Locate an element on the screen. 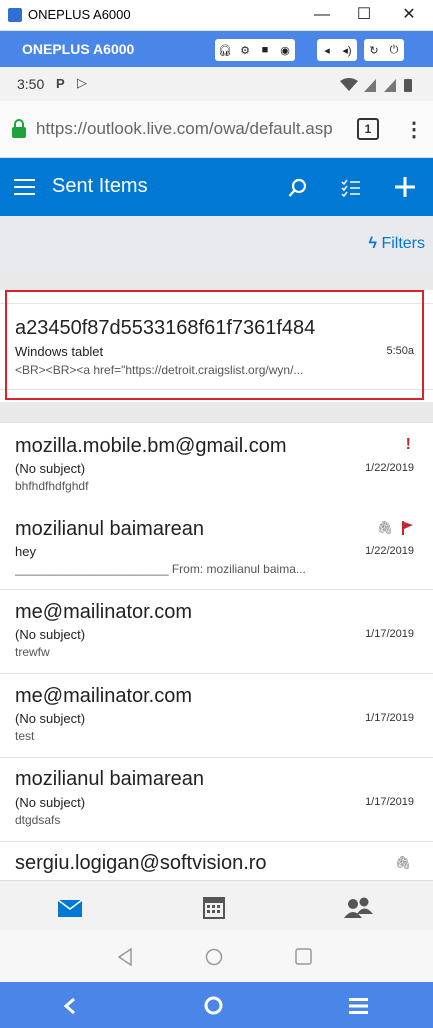 This screenshot has height=1028, width=433. message-preview: bhfhdfhdfghdf is located at coordinates (52, 486).